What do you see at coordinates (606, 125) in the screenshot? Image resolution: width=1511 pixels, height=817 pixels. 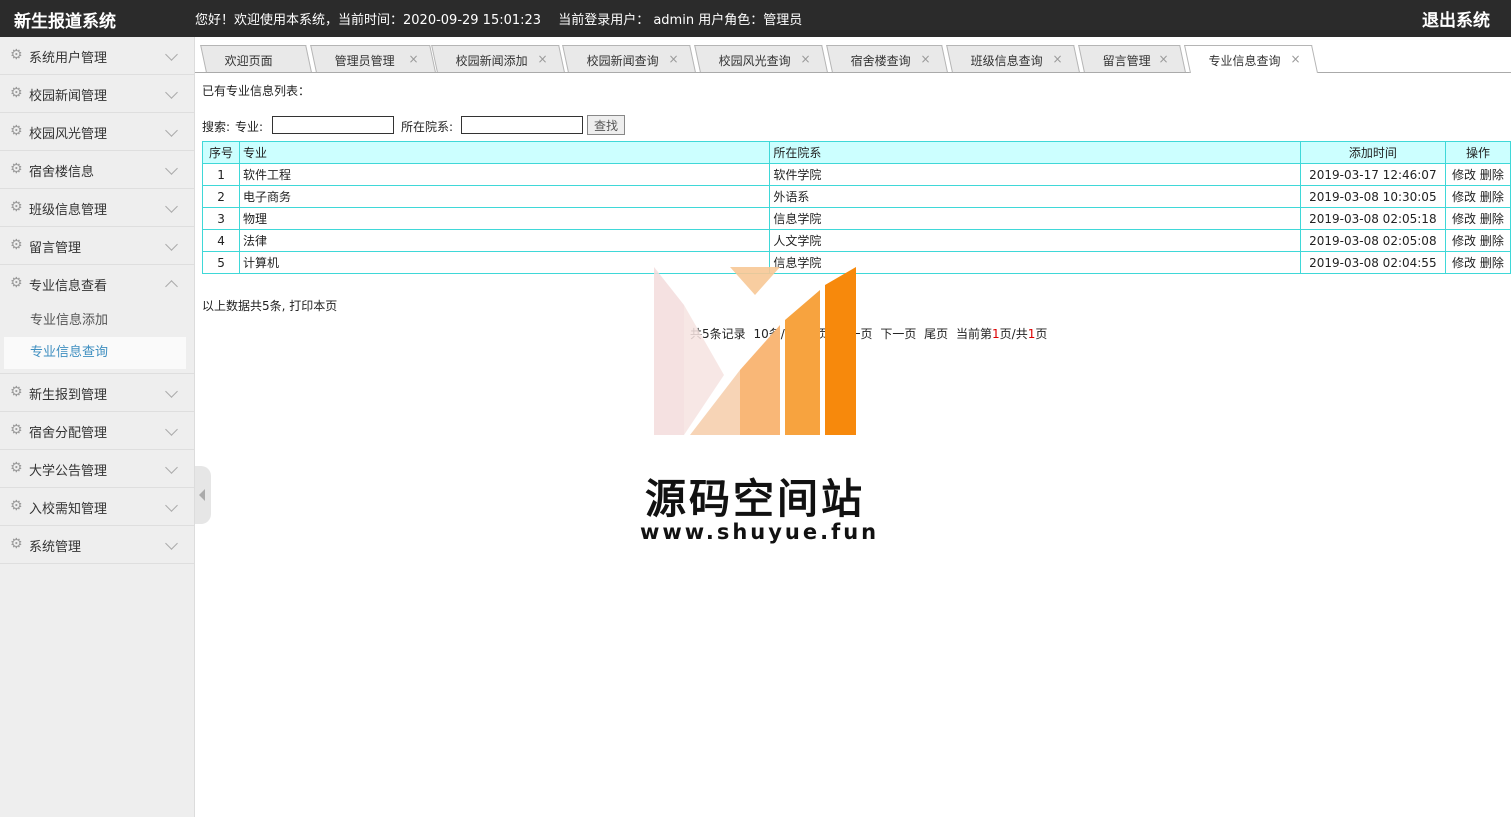 I see `search-button: 查找` at bounding box center [606, 125].